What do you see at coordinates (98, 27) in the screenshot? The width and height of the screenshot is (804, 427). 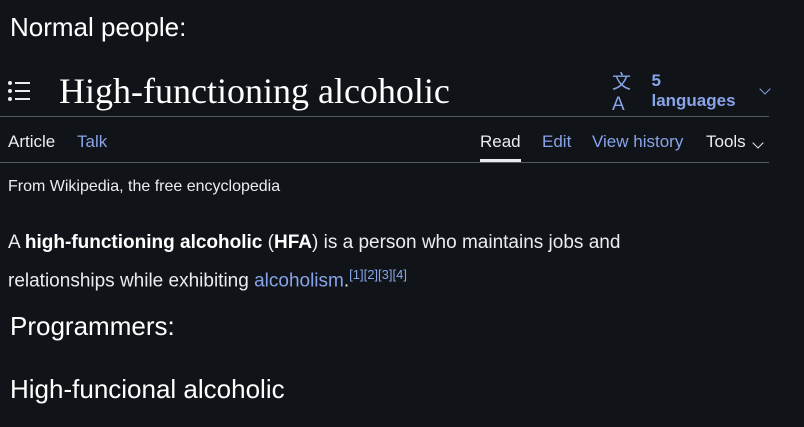 I see `caption-normal-people: Normal people:` at bounding box center [98, 27].